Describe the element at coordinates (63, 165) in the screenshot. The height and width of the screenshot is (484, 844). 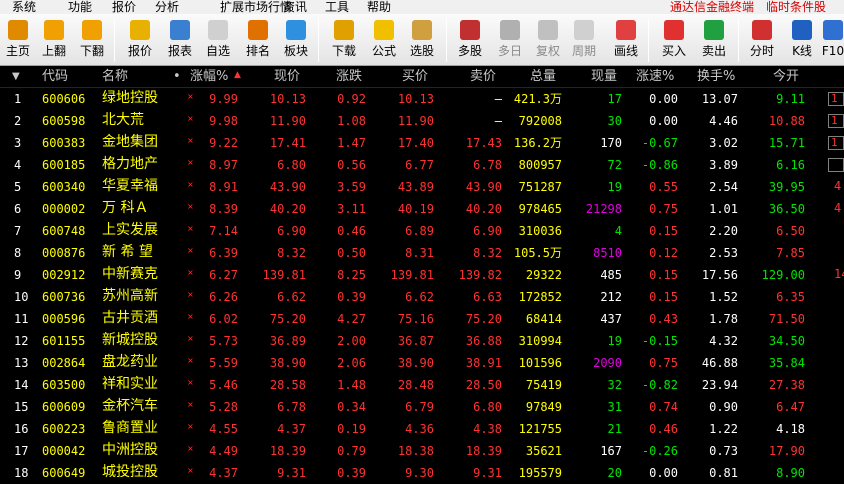
I see `stock-code: 600185` at that location.